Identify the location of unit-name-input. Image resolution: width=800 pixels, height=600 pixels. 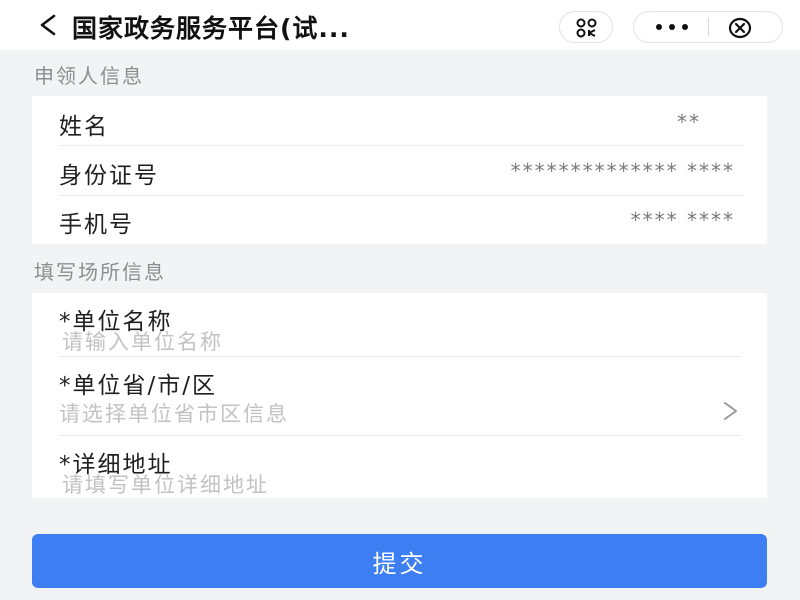
(372, 342).